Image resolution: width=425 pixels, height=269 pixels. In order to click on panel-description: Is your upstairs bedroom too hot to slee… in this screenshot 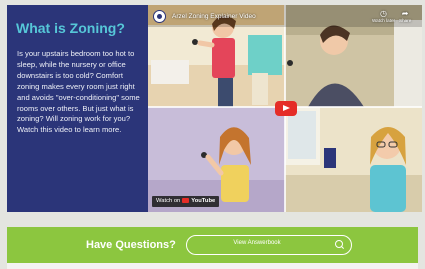, I will do `click(78, 92)`.